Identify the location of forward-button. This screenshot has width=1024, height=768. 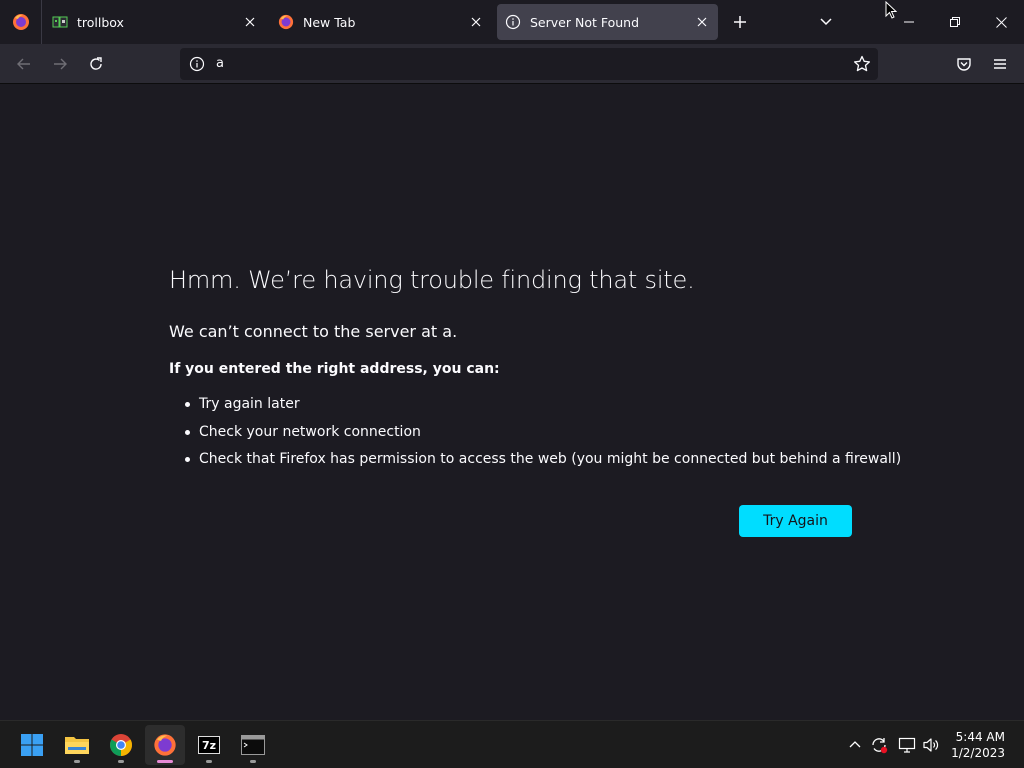
(60, 64).